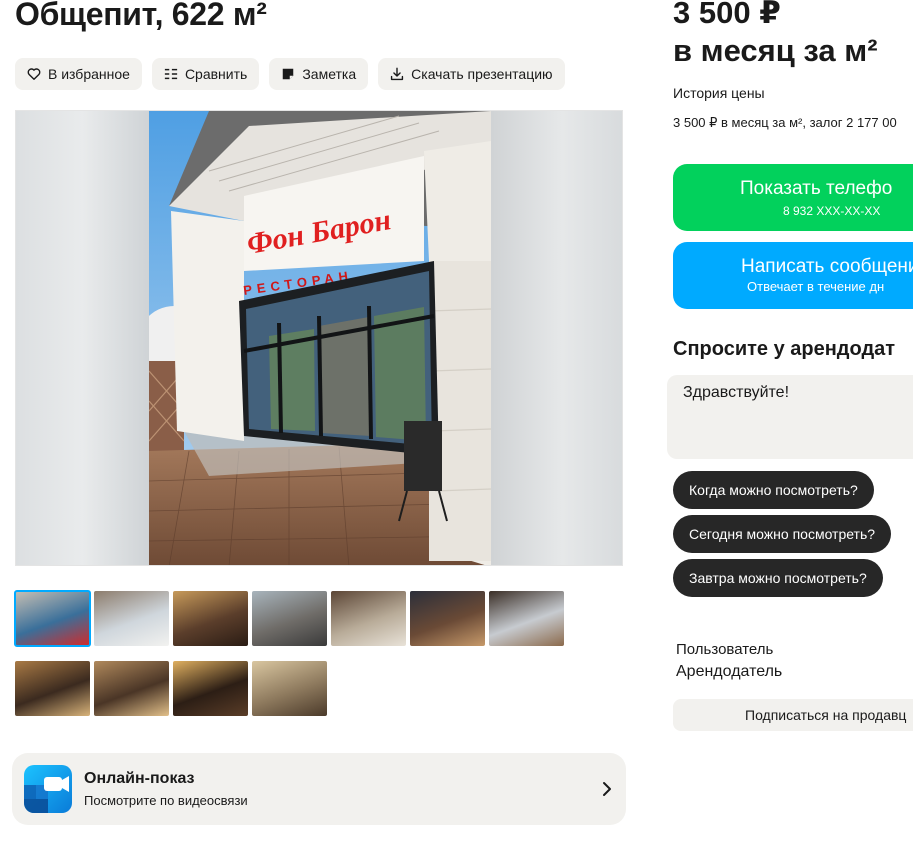 The image size is (913, 848). I want to click on masked-phone-number: 8 932 XXX-XX-XX, so click(832, 211).